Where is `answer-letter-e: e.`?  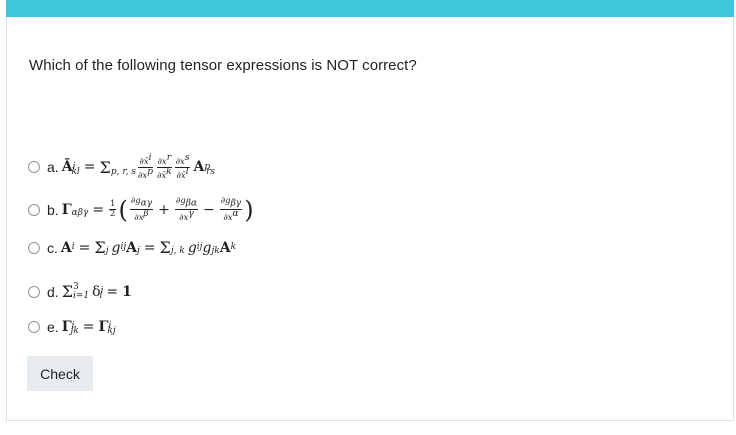 answer-letter-e: e. is located at coordinates (53, 326).